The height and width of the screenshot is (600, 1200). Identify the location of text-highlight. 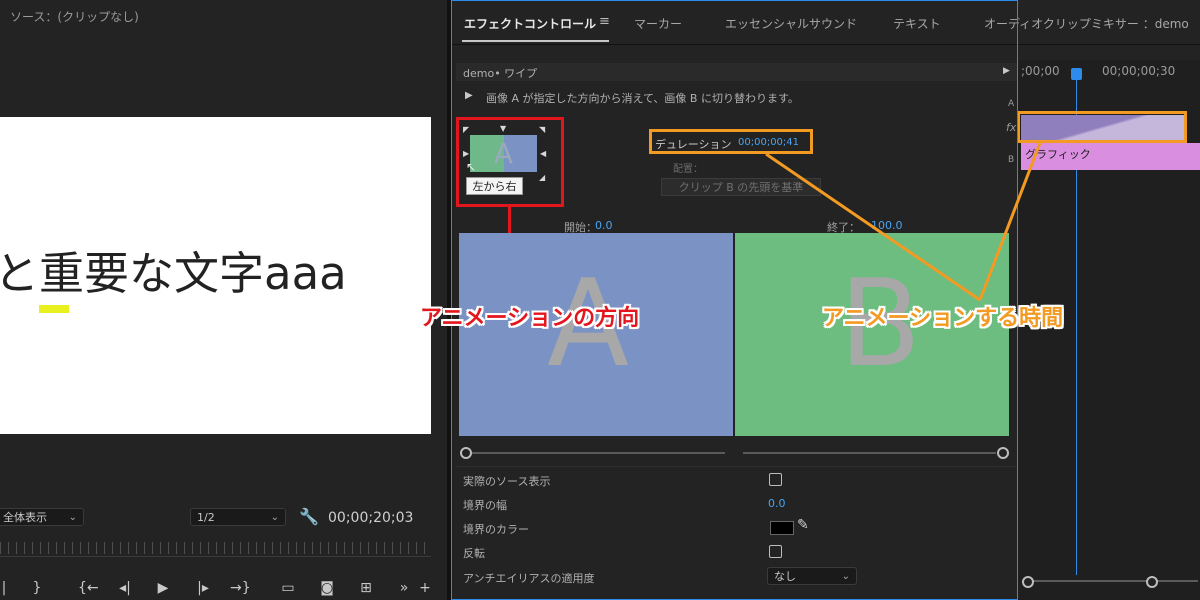
(54, 309).